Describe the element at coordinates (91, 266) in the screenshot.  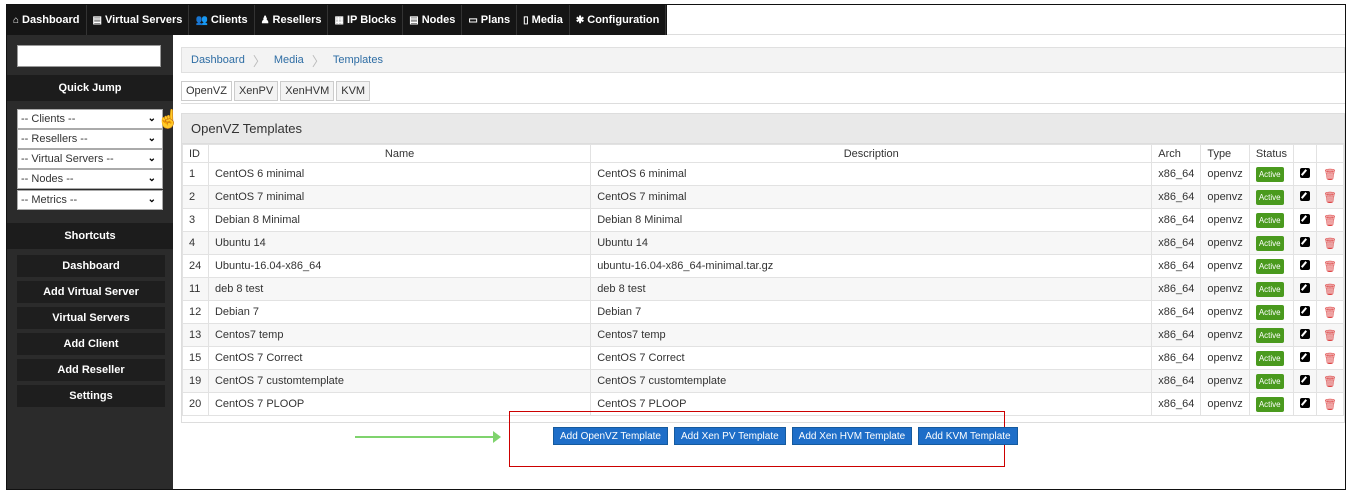
I see `shortcut-dashboard-button: Dashboard` at that location.